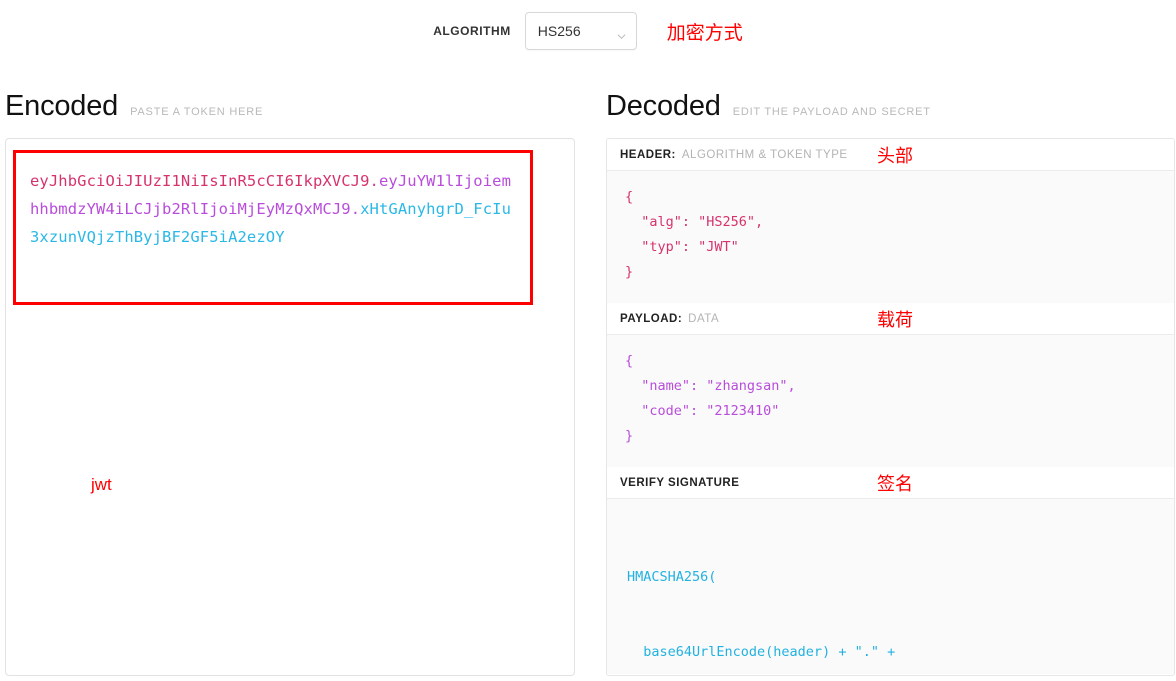  What do you see at coordinates (704, 32) in the screenshot?
I see `algorithm-annotation-cn: 加密方式` at bounding box center [704, 32].